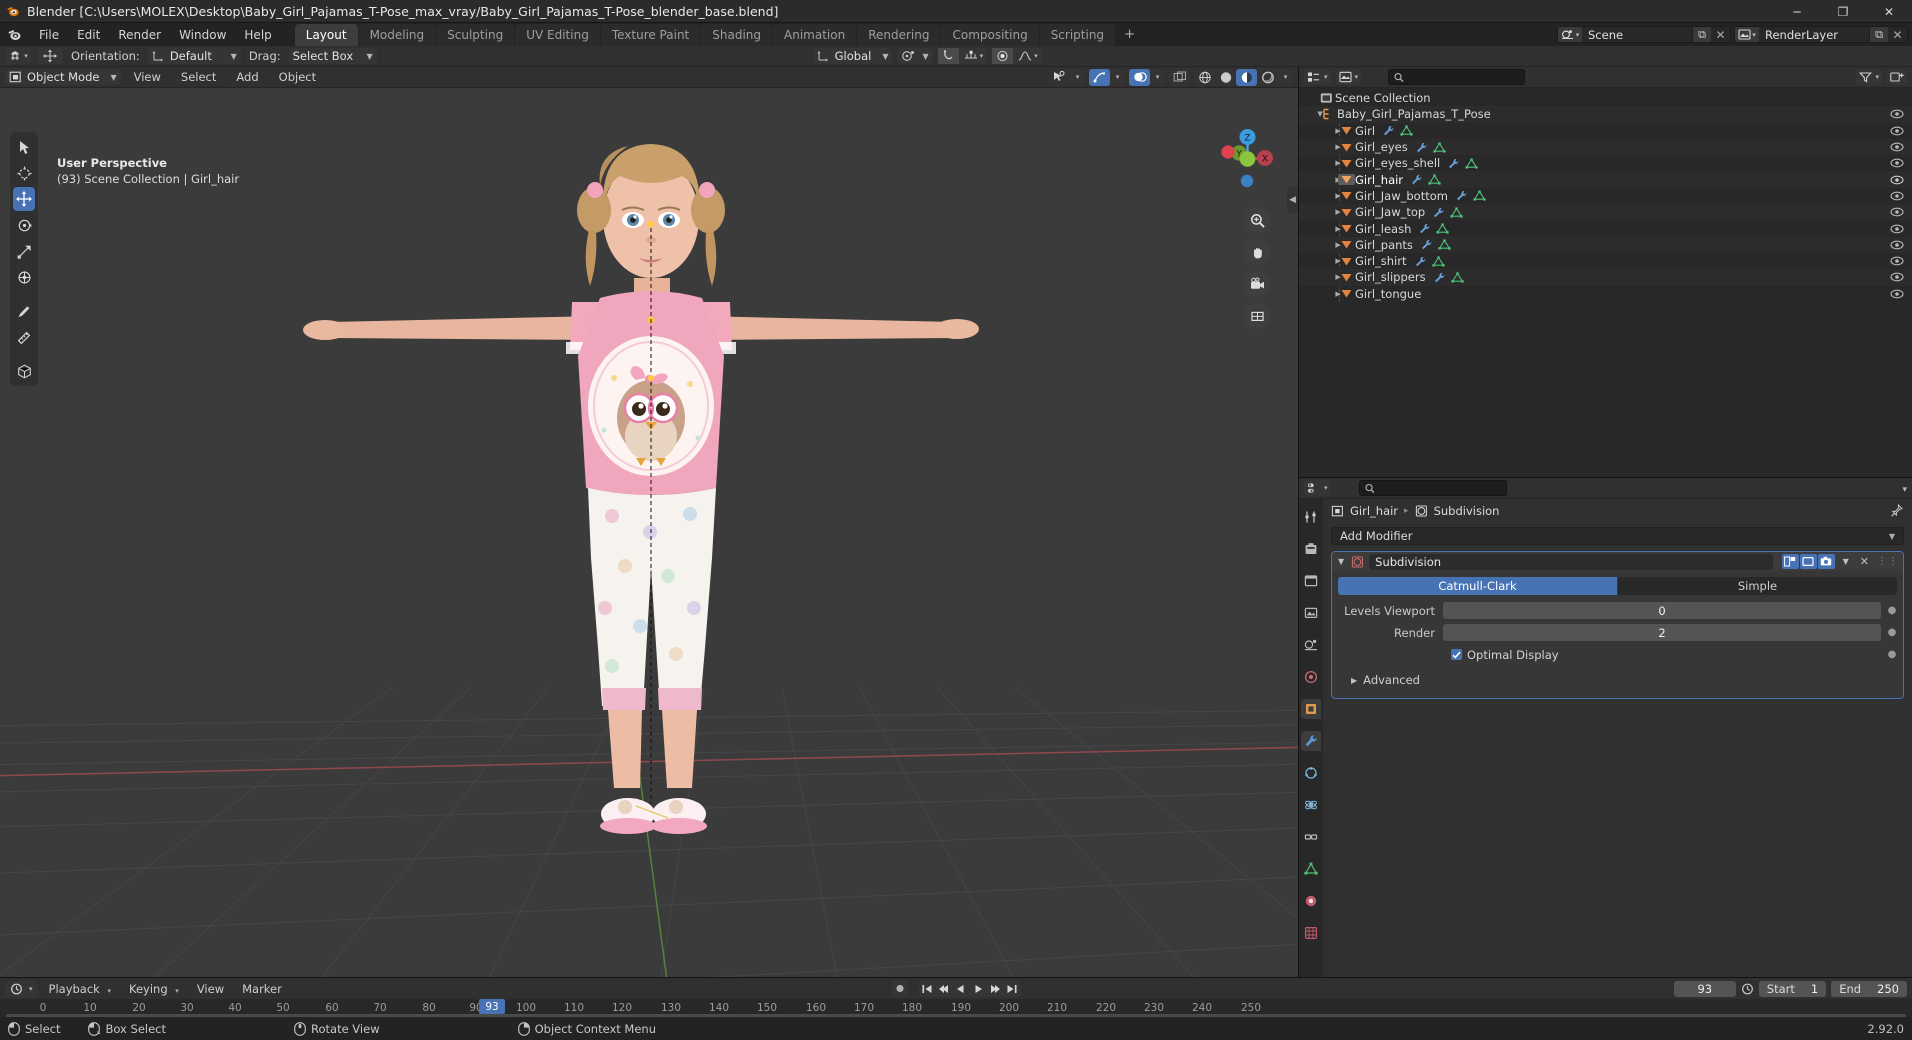  What do you see at coordinates (1757, 586) in the screenshot?
I see `subdivision-simple-button: Simple` at bounding box center [1757, 586].